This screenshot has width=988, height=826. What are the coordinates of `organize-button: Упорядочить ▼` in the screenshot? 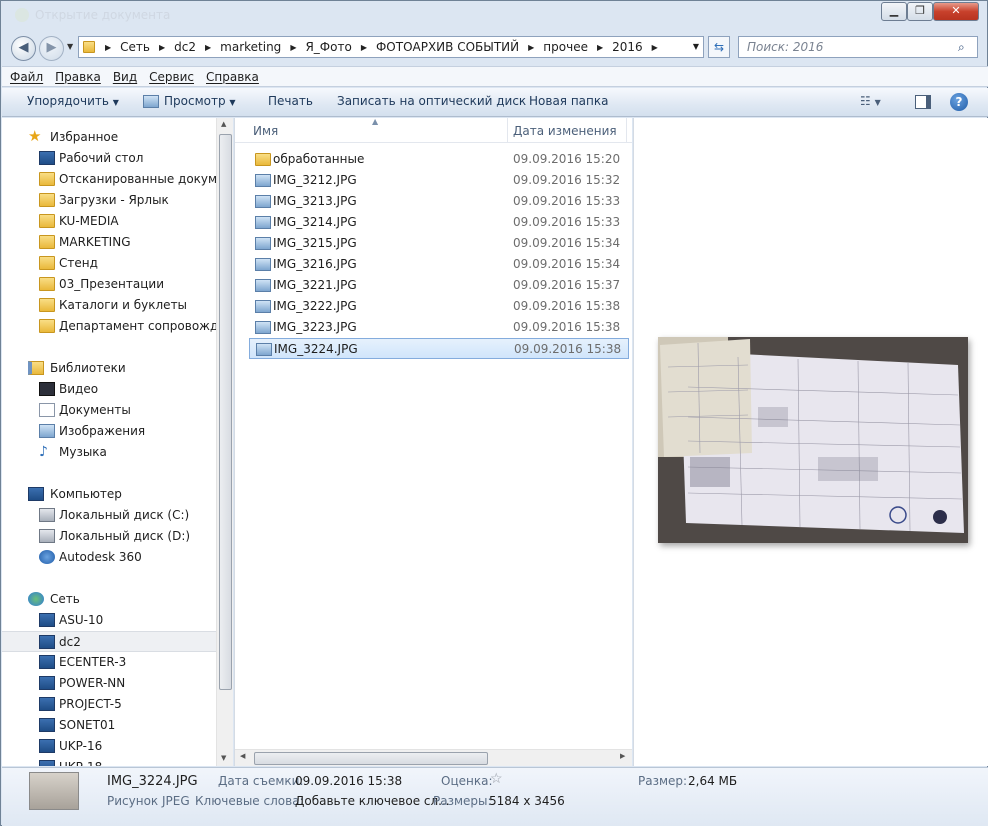 It's located at (73, 101).